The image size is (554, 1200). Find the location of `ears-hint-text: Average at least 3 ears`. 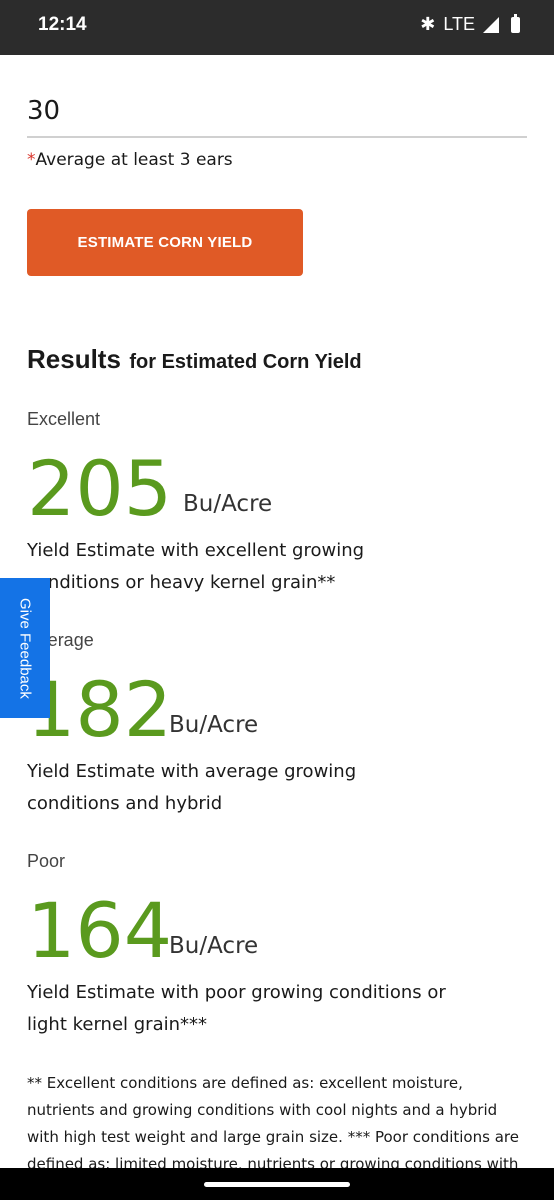

ears-hint-text: Average at least 3 ears is located at coordinates (134, 160).